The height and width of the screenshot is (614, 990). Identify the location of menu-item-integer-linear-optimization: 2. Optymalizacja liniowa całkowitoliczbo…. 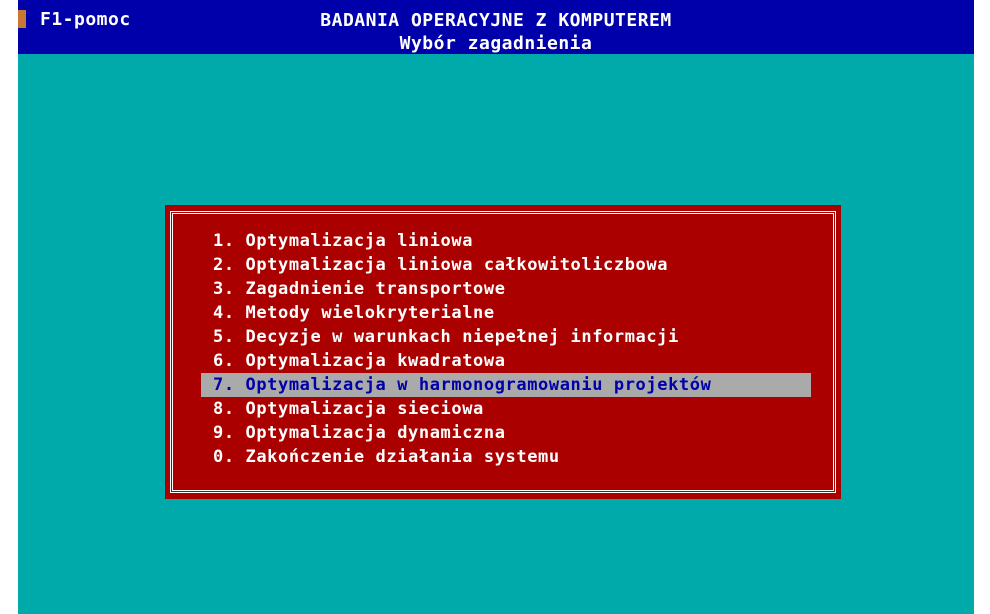
(506, 265).